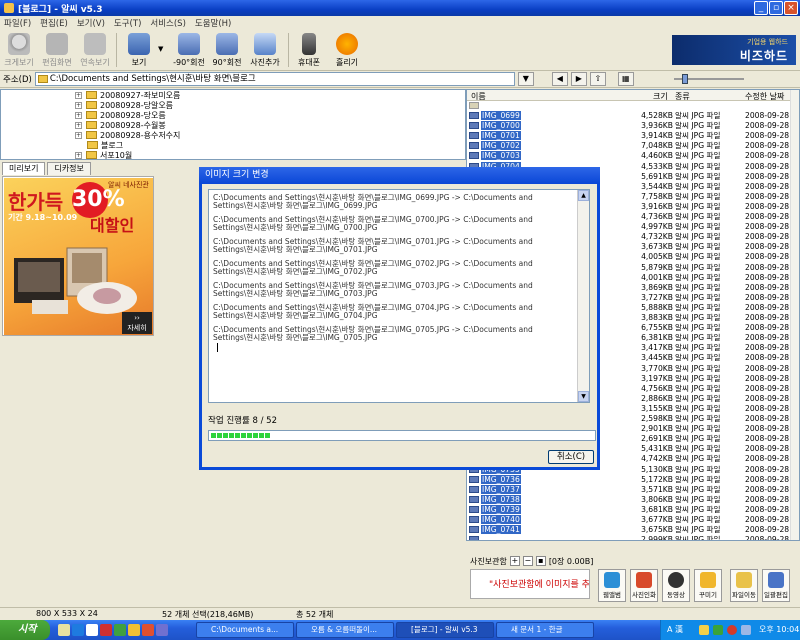  Describe the element at coordinates (91, 23) in the screenshot. I see `menu-view: 보기(V)` at that location.